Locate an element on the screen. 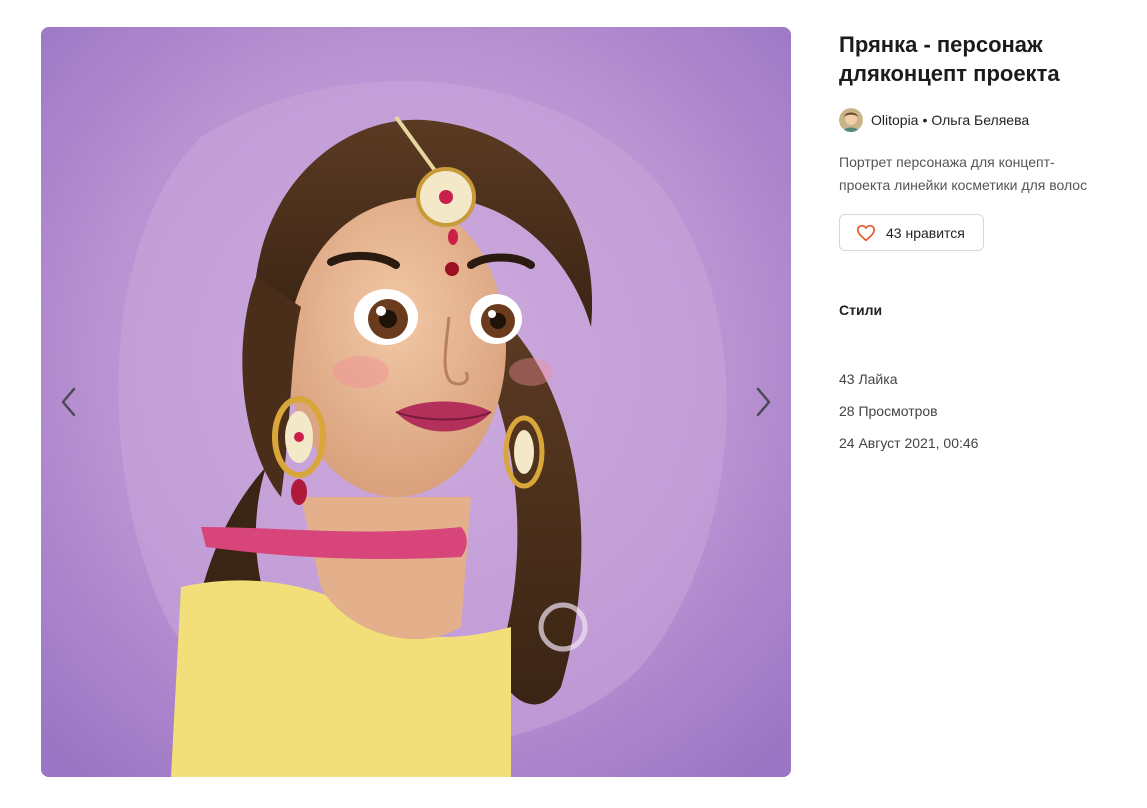  chevron-right-icon is located at coordinates (763, 402).